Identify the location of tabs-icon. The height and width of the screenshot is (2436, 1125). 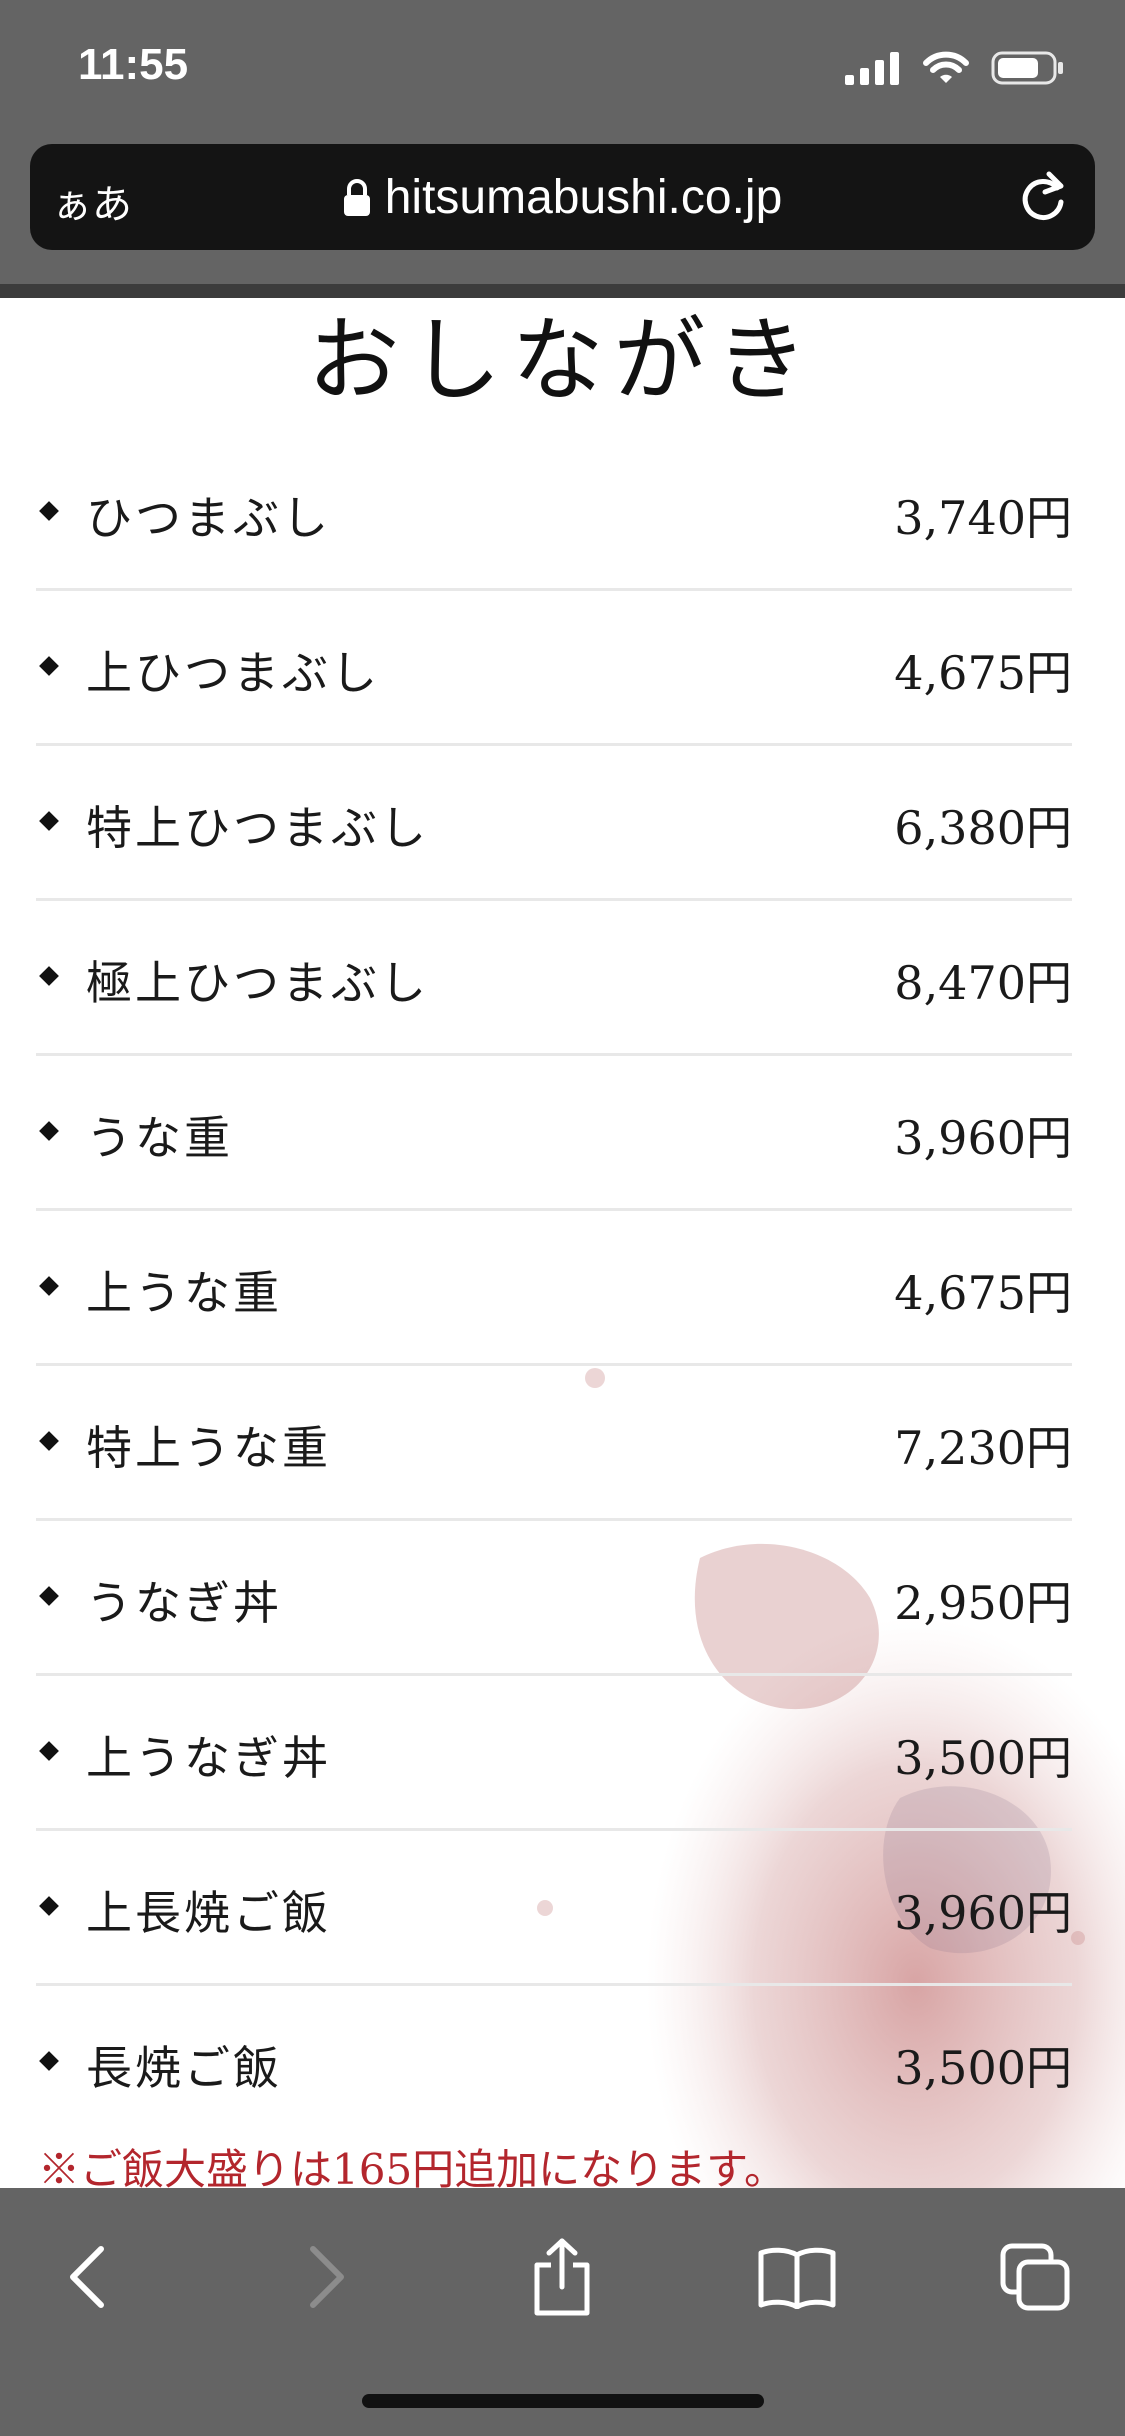
(1035, 2277).